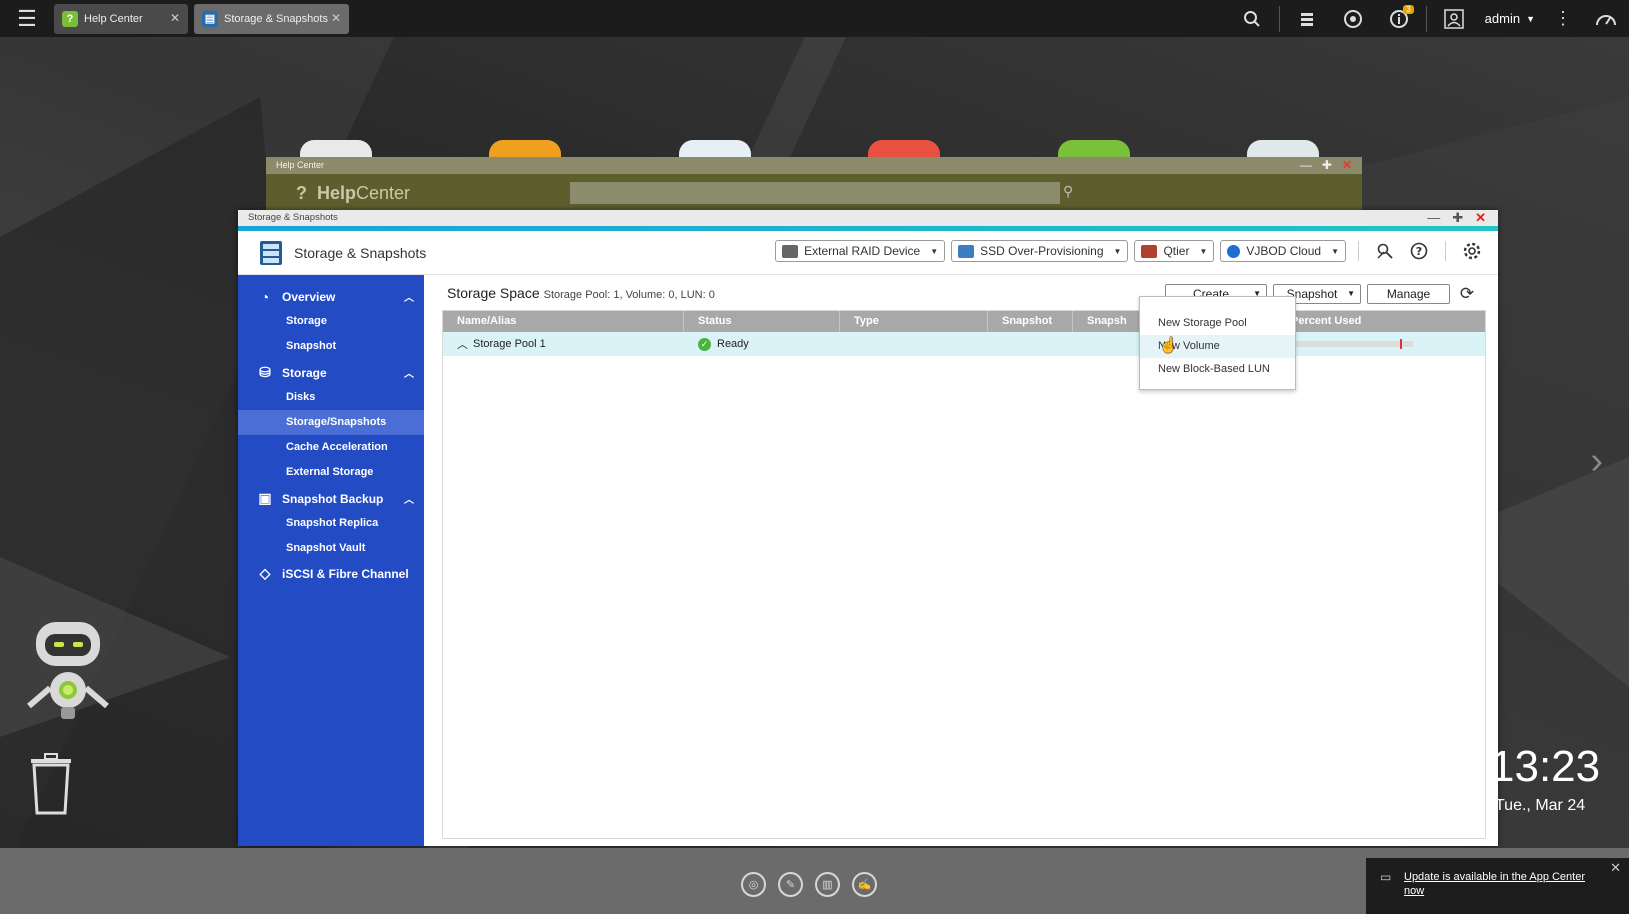 The width and height of the screenshot is (1629, 914). Describe the element at coordinates (331, 498) in the screenshot. I see `sidebar-group-snapshot-backup: ▣ Snapshot Backup ︿` at that location.